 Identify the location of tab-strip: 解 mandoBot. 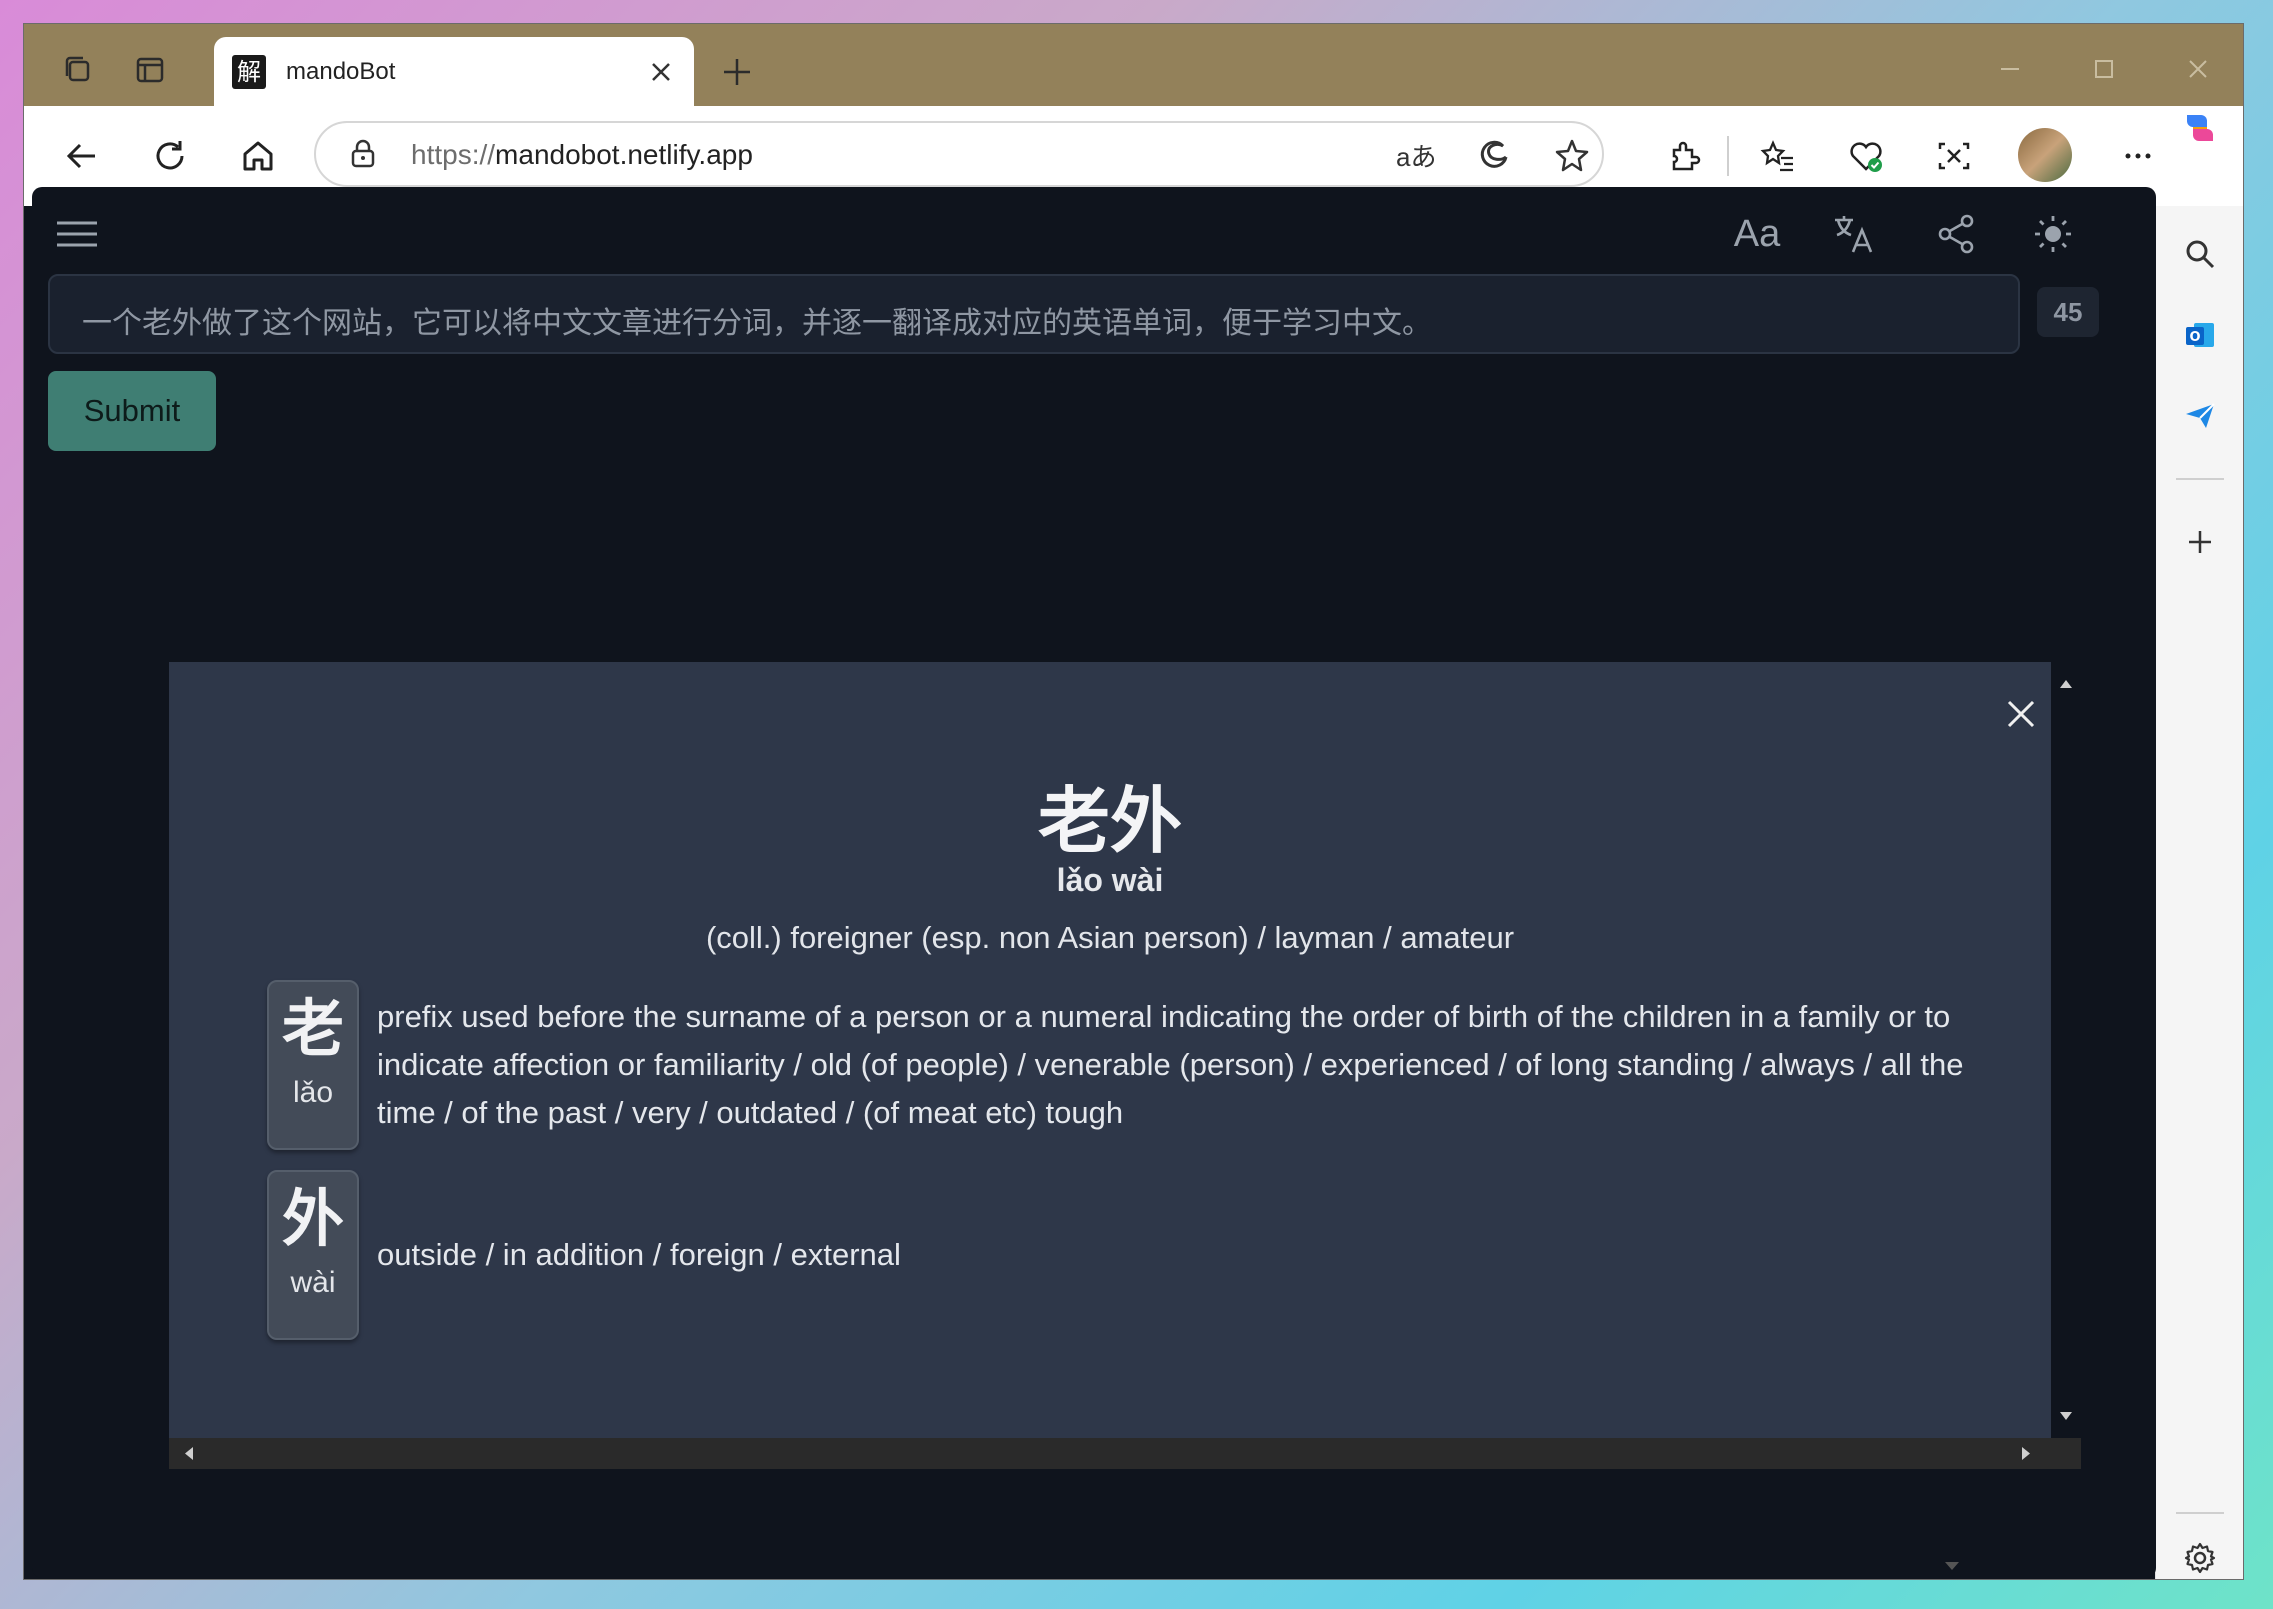
(1133, 65).